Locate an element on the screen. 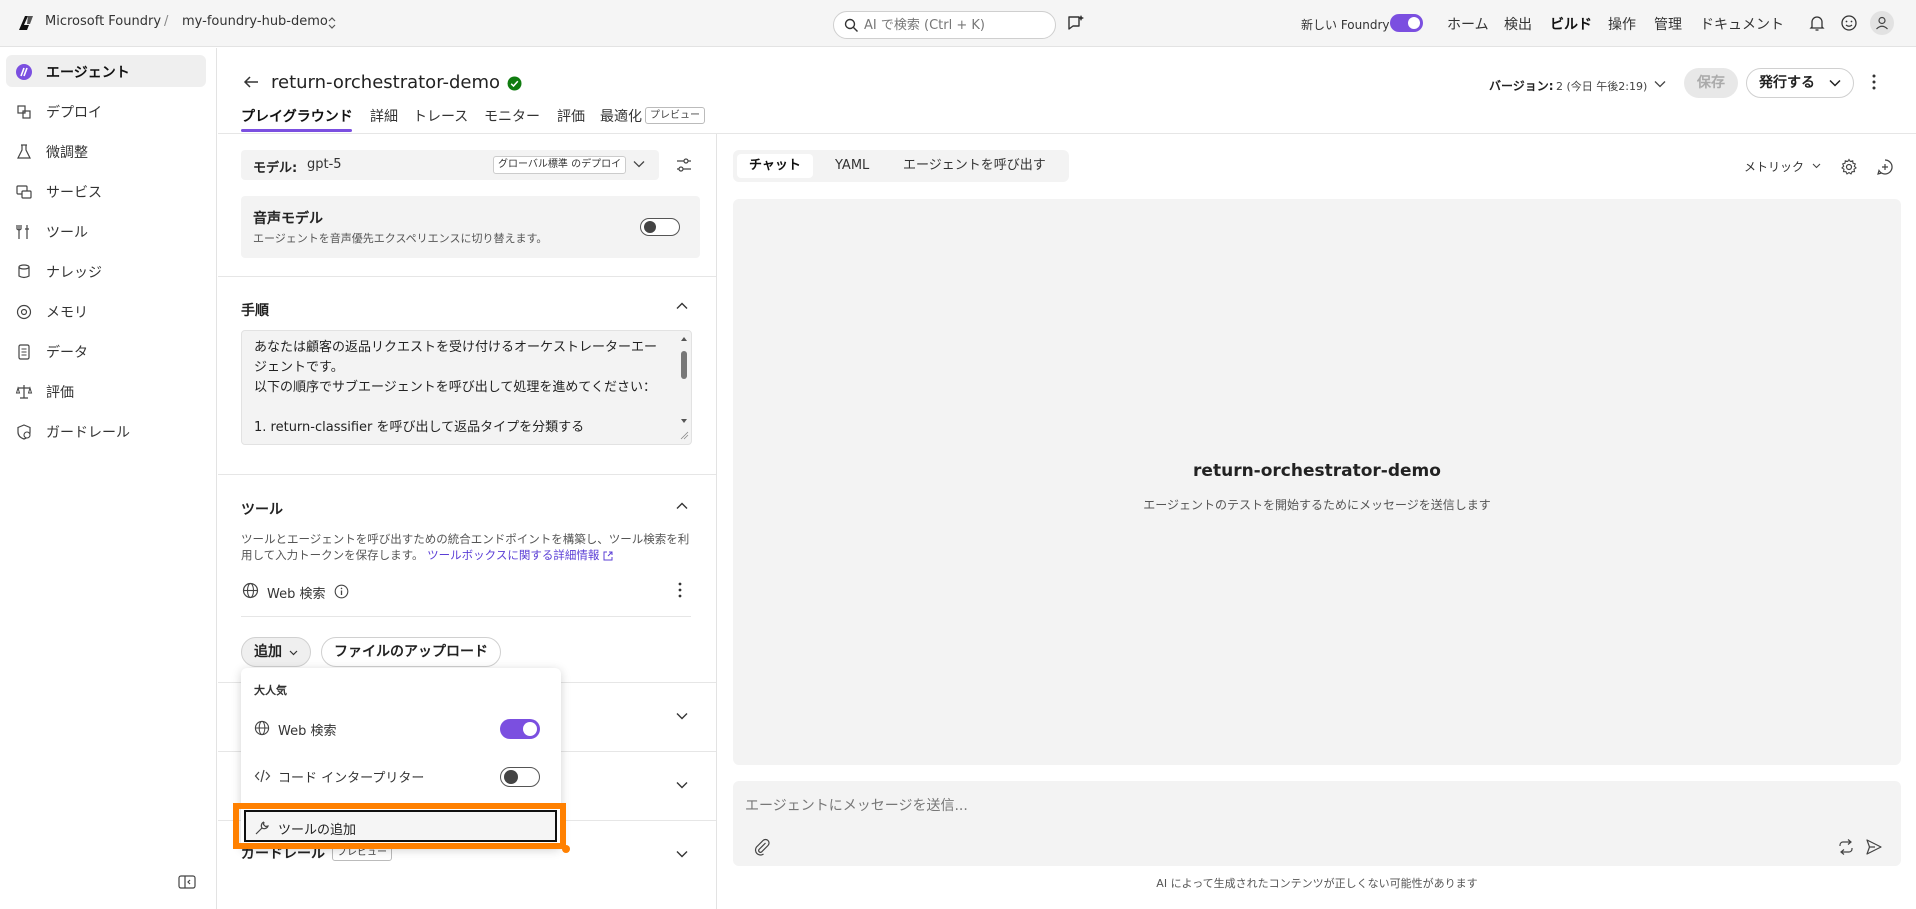 The image size is (1916, 909). add-tool-button: 追加 is located at coordinates (276, 652).